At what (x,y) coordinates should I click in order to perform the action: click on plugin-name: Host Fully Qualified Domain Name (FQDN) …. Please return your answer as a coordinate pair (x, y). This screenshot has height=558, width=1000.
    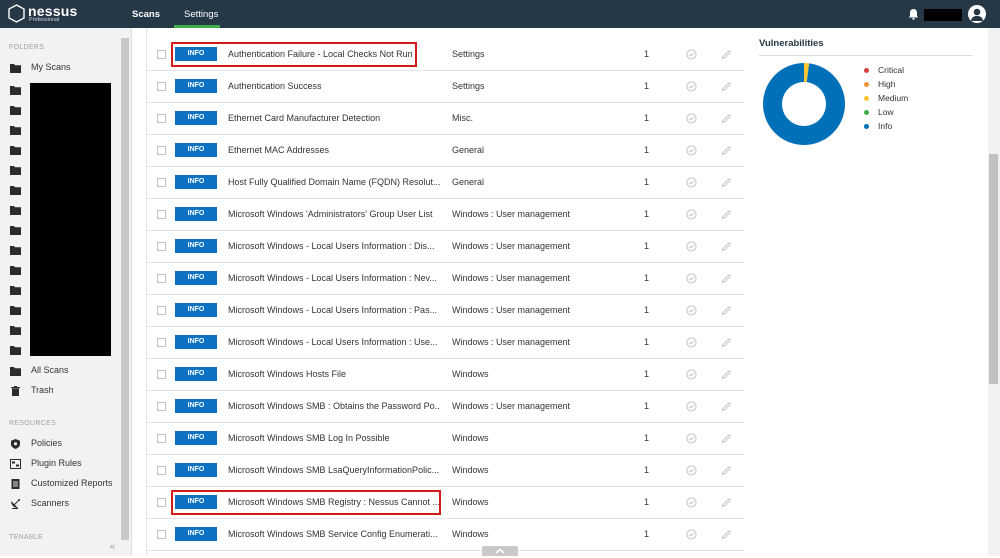
    Looking at the image, I should click on (334, 182).